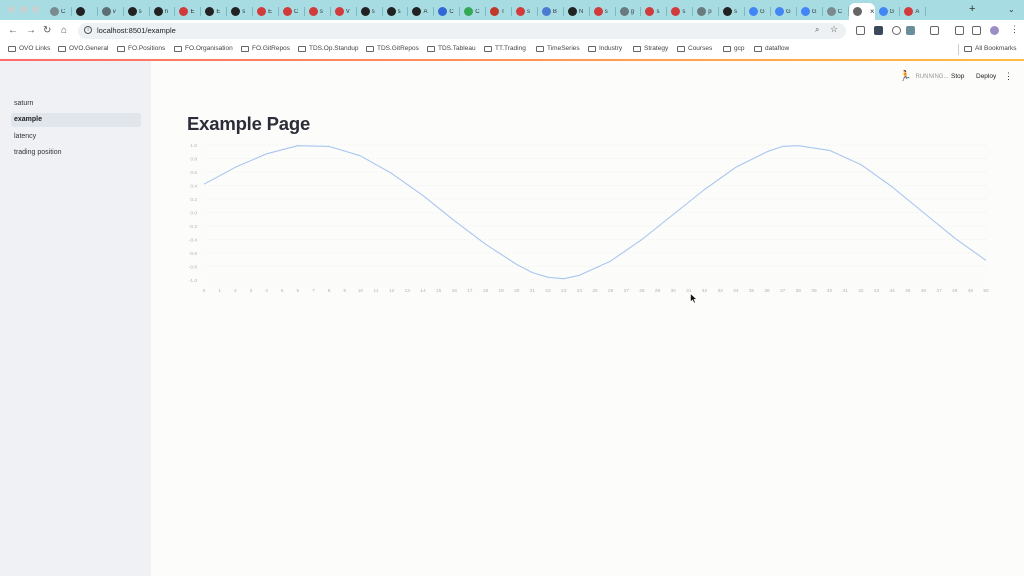 The image size is (1024, 576). What do you see at coordinates (85, 11) in the screenshot?
I see `browser-tab` at bounding box center [85, 11].